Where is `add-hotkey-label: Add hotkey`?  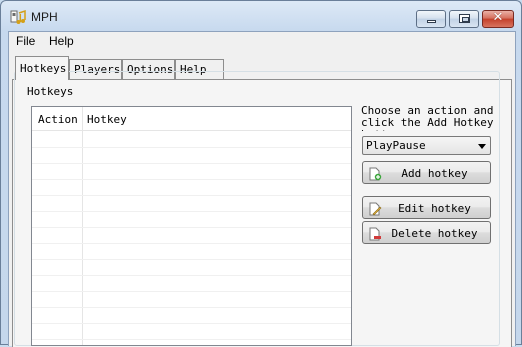
add-hotkey-label: Add hotkey is located at coordinates (434, 173).